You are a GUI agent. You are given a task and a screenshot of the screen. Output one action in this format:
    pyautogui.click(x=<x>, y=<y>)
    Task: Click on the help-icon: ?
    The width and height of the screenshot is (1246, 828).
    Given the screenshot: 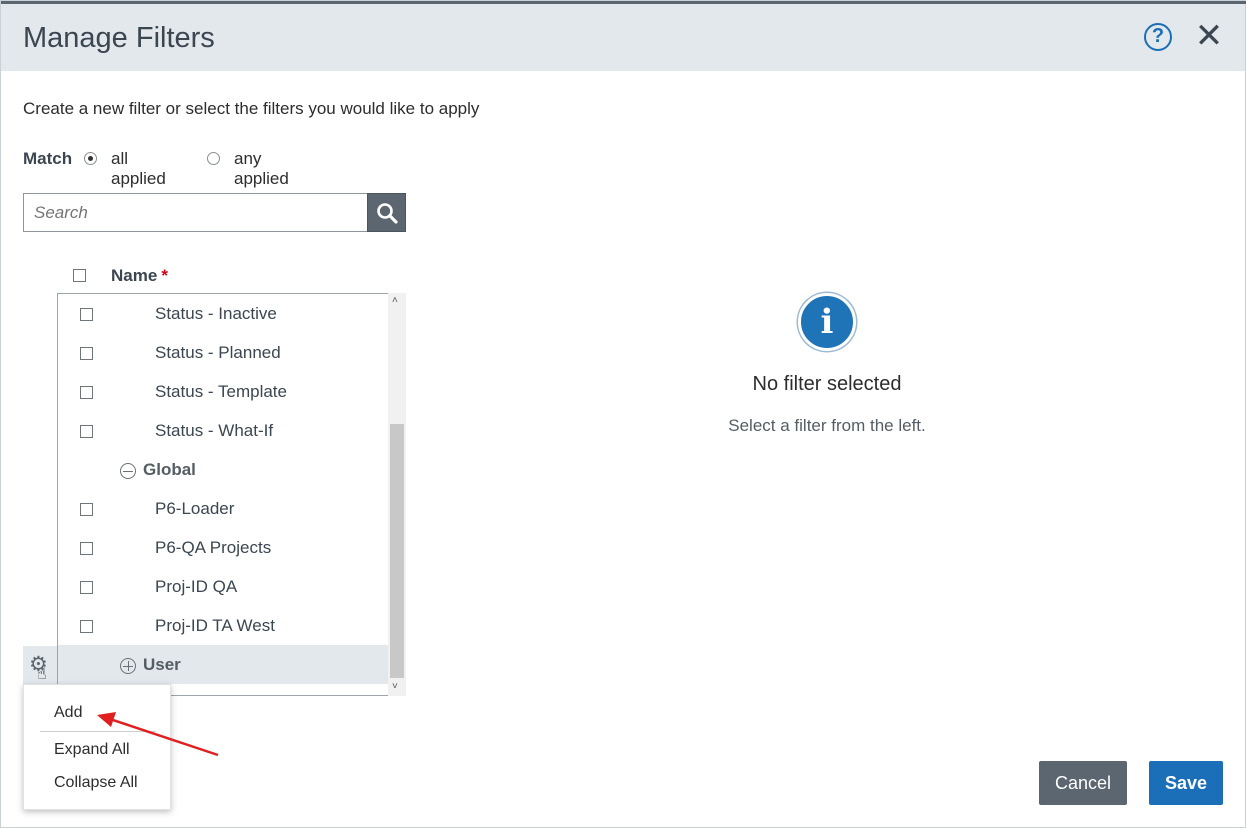 What is the action you would take?
    pyautogui.click(x=1158, y=37)
    